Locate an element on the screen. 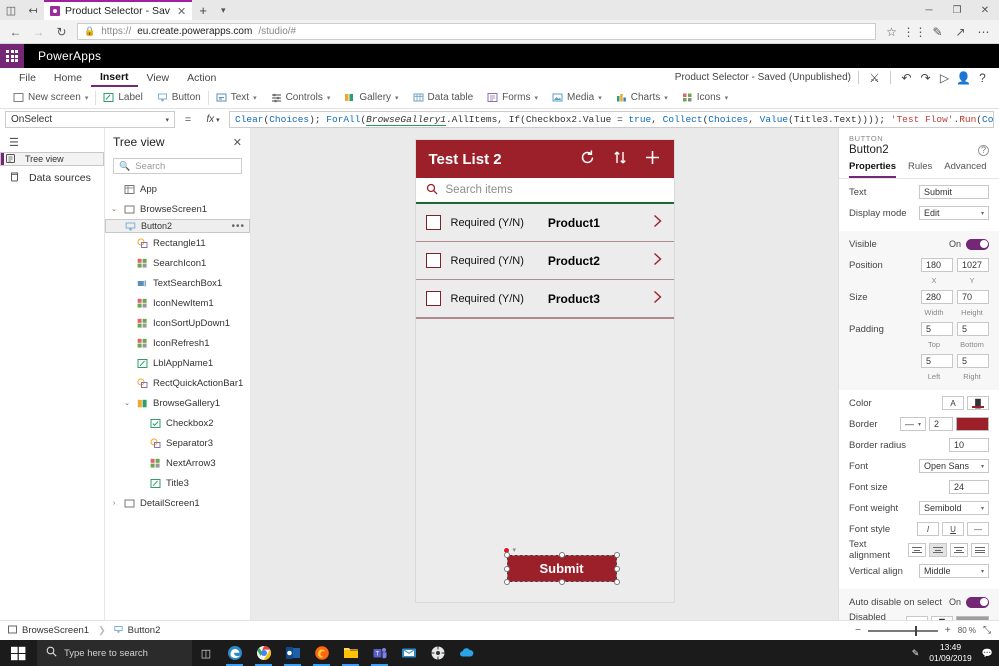  minimize-icon: ─ is located at coordinates (929, 10).